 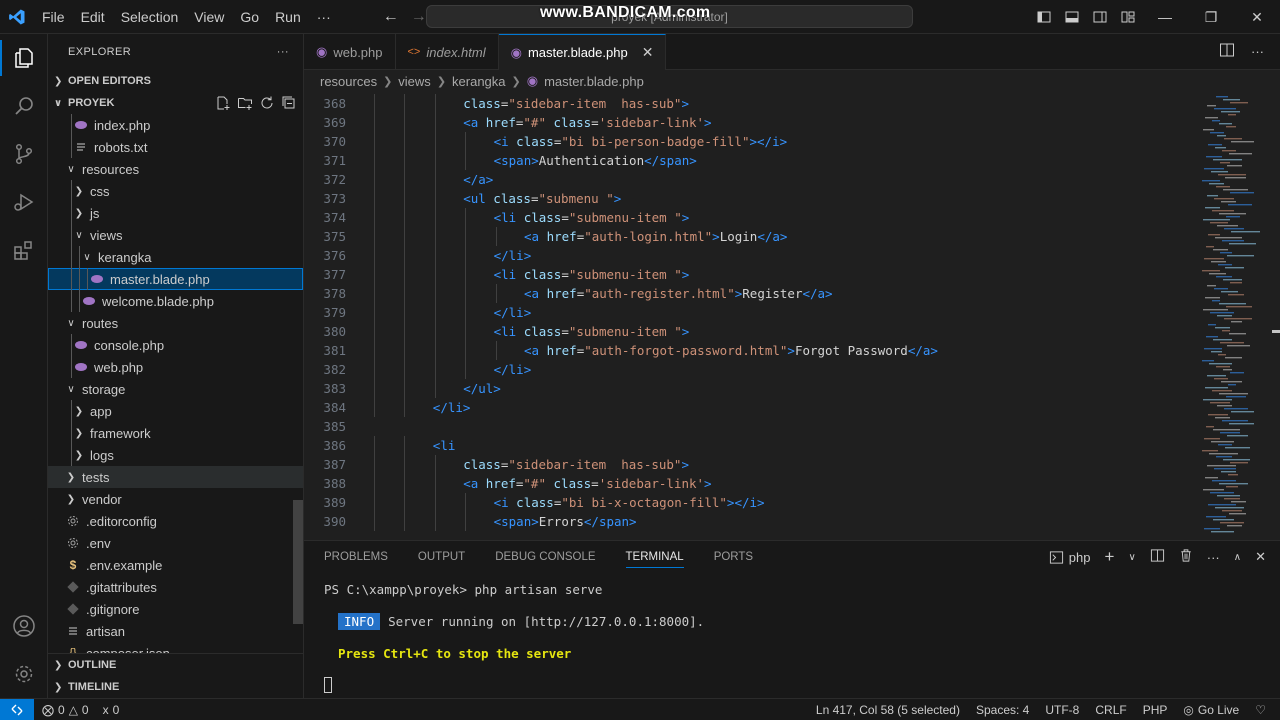 What do you see at coordinates (391, 17) in the screenshot?
I see `back-arrow-icon: ←` at bounding box center [391, 17].